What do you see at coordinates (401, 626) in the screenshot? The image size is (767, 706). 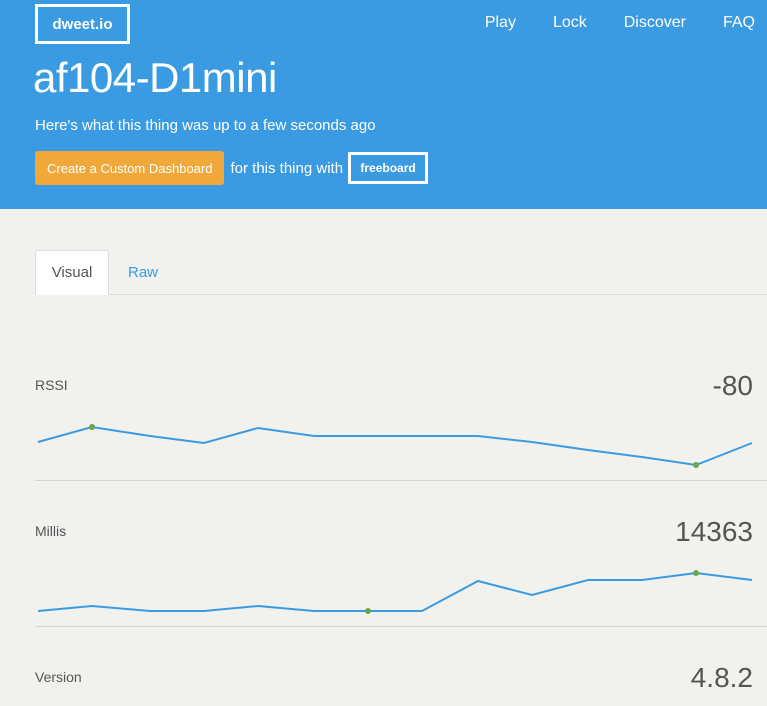 I see `metric-divider` at bounding box center [401, 626].